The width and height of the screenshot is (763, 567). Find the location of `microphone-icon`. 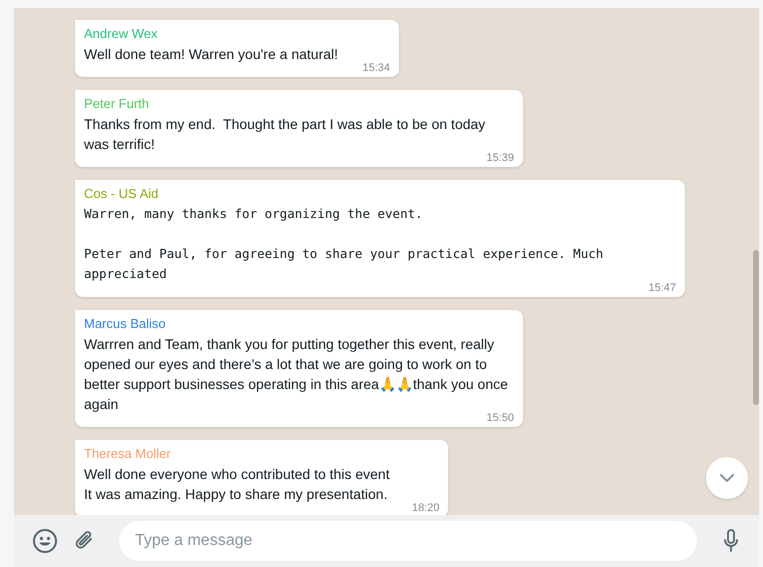

microphone-icon is located at coordinates (731, 541).